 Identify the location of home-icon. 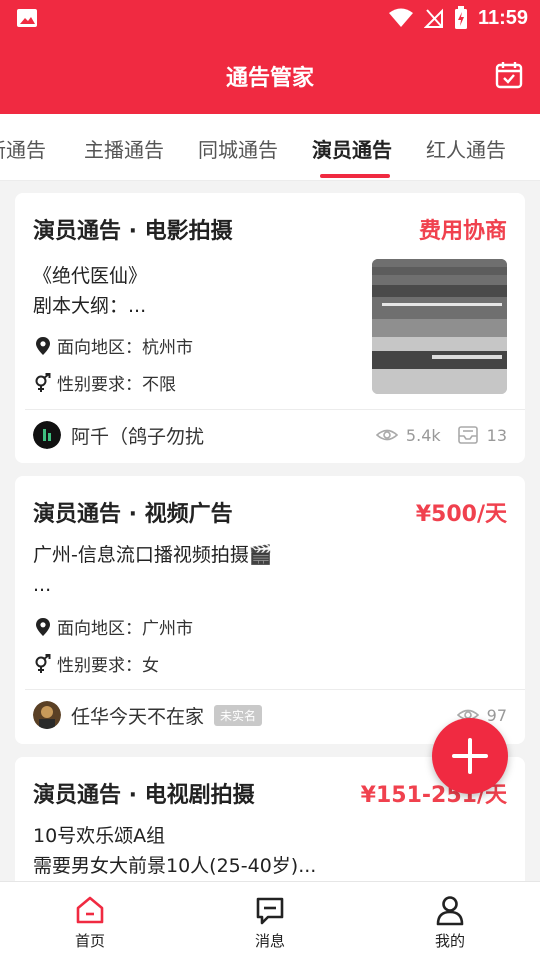
(90, 910).